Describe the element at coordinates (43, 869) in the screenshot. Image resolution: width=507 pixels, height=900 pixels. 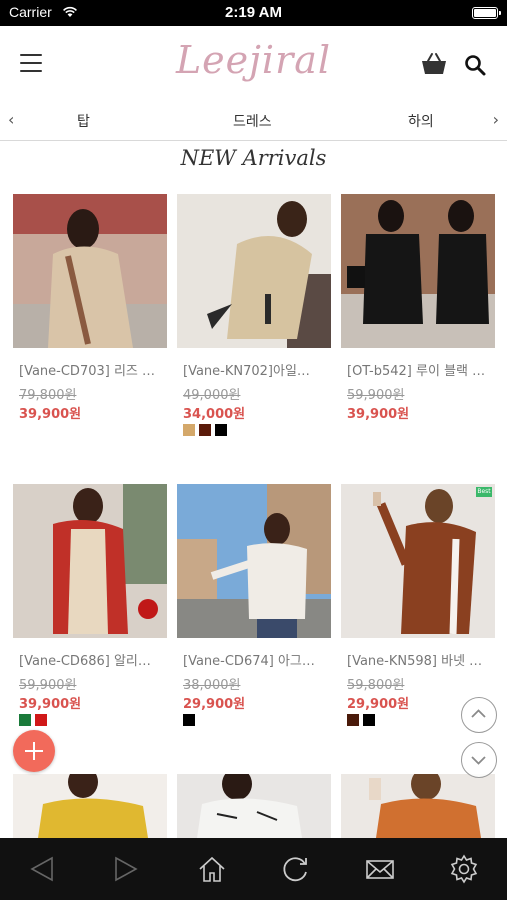
I see `back-icon` at that location.